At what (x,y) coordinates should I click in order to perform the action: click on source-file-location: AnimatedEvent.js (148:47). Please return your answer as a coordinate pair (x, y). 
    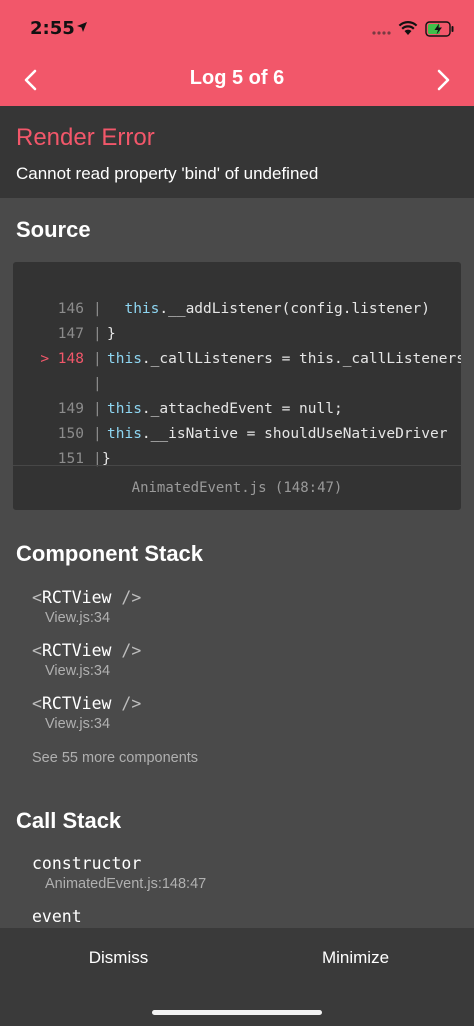
    Looking at the image, I should click on (237, 488).